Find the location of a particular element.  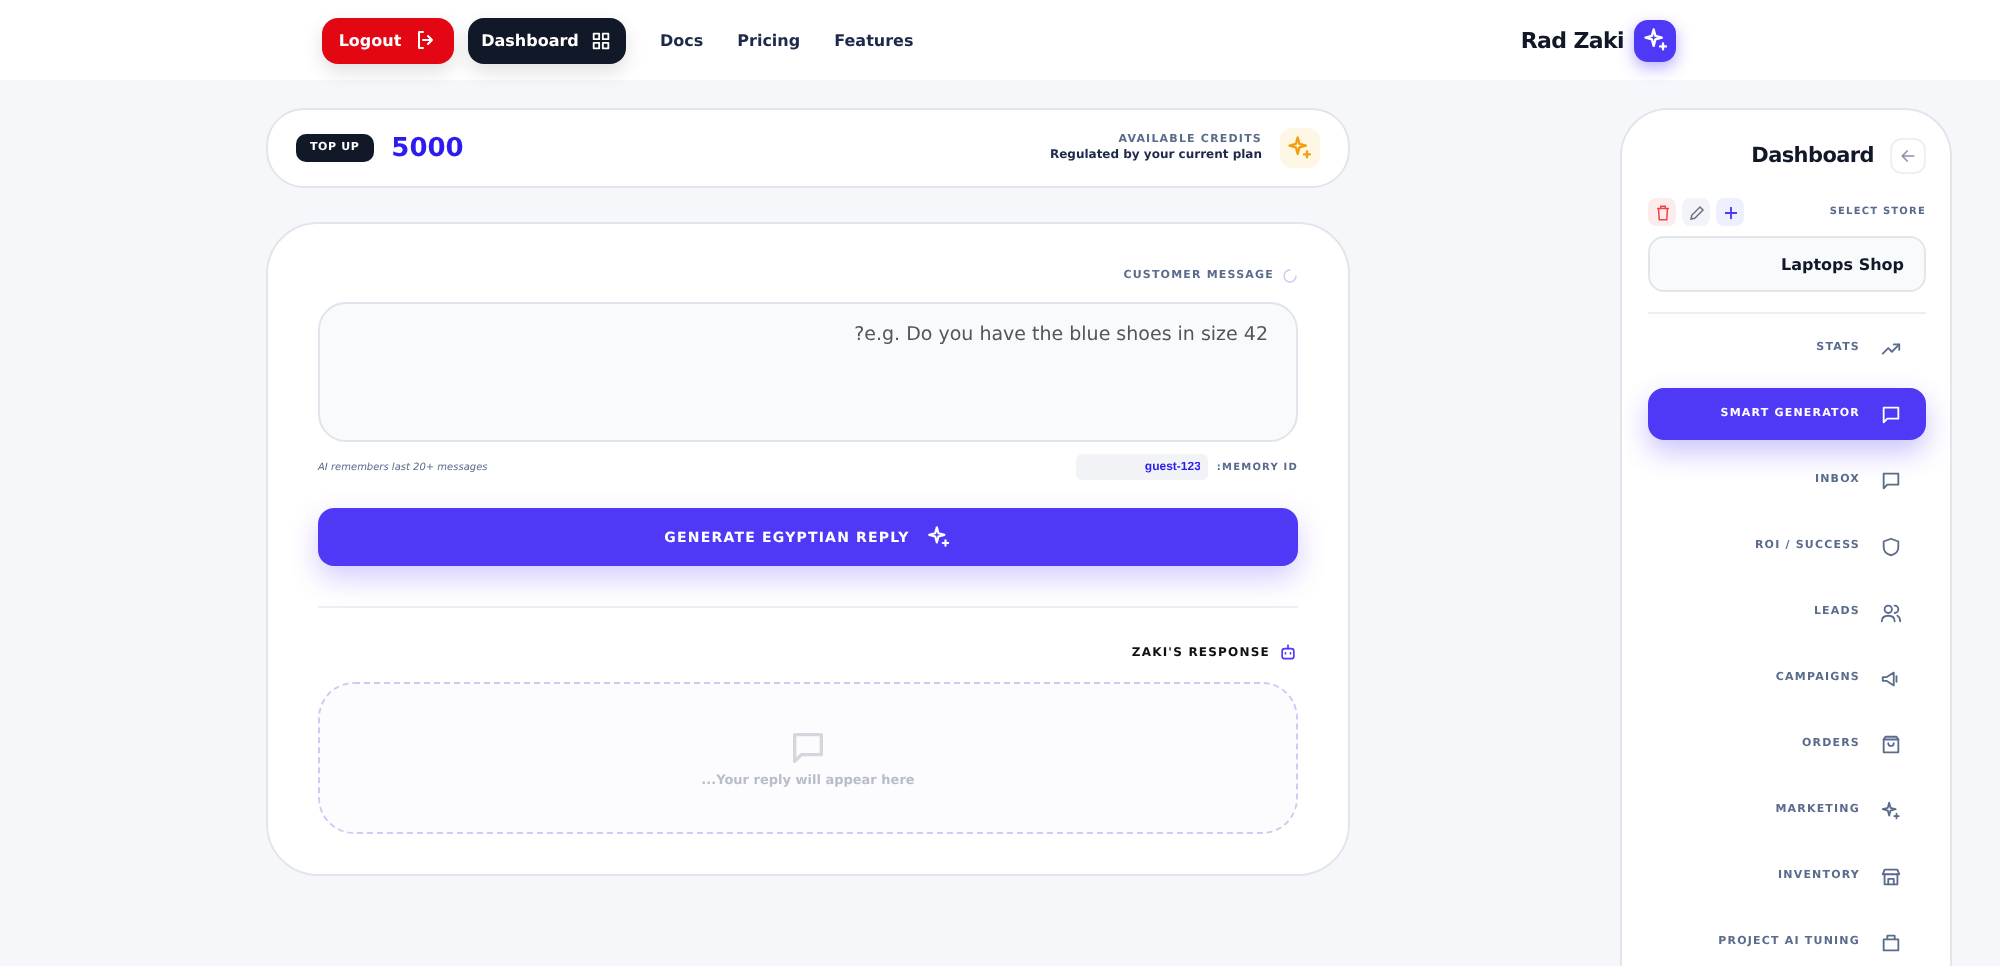

logout-icon is located at coordinates (425, 40).